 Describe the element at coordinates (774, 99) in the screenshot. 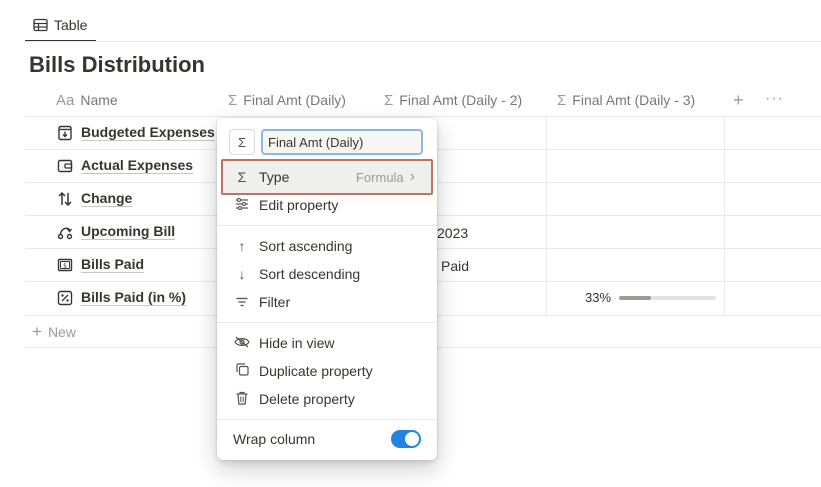

I see `more-options-icon: ···` at that location.